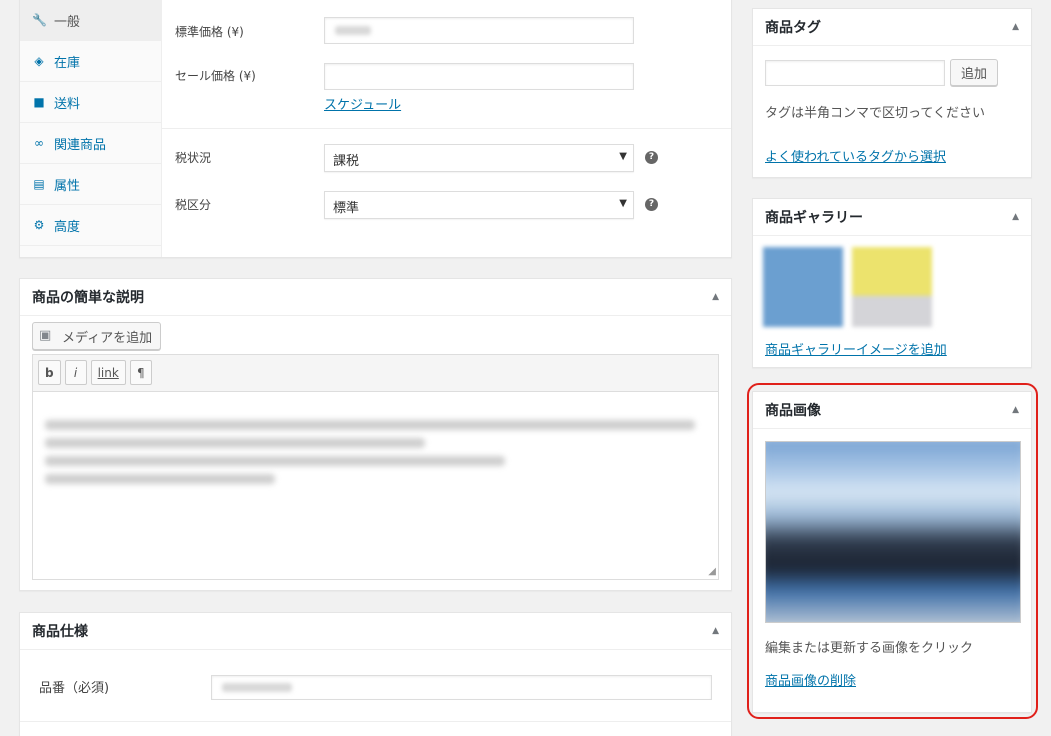 This screenshot has width=1051, height=736. Describe the element at coordinates (39, 184) in the screenshot. I see `table-icon: ▤` at that location.